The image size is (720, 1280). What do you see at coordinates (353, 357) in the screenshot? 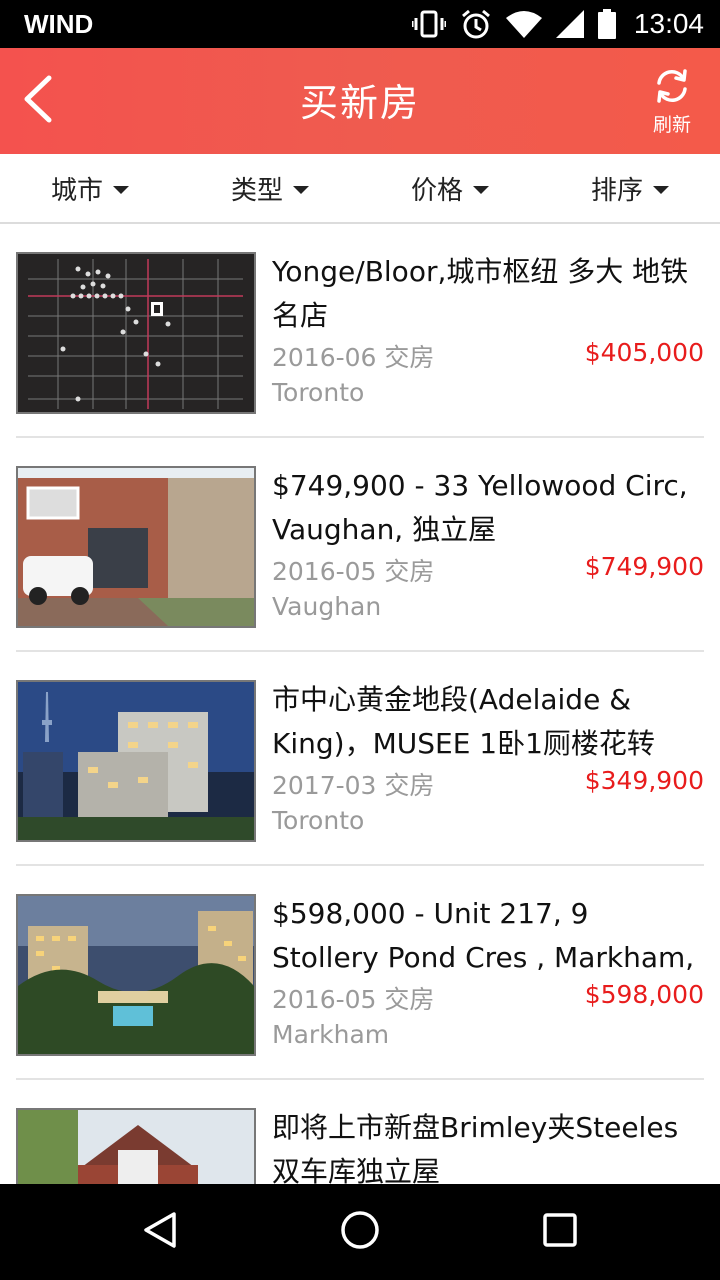
I see `listing-date: 2016-06 交房` at bounding box center [353, 357].